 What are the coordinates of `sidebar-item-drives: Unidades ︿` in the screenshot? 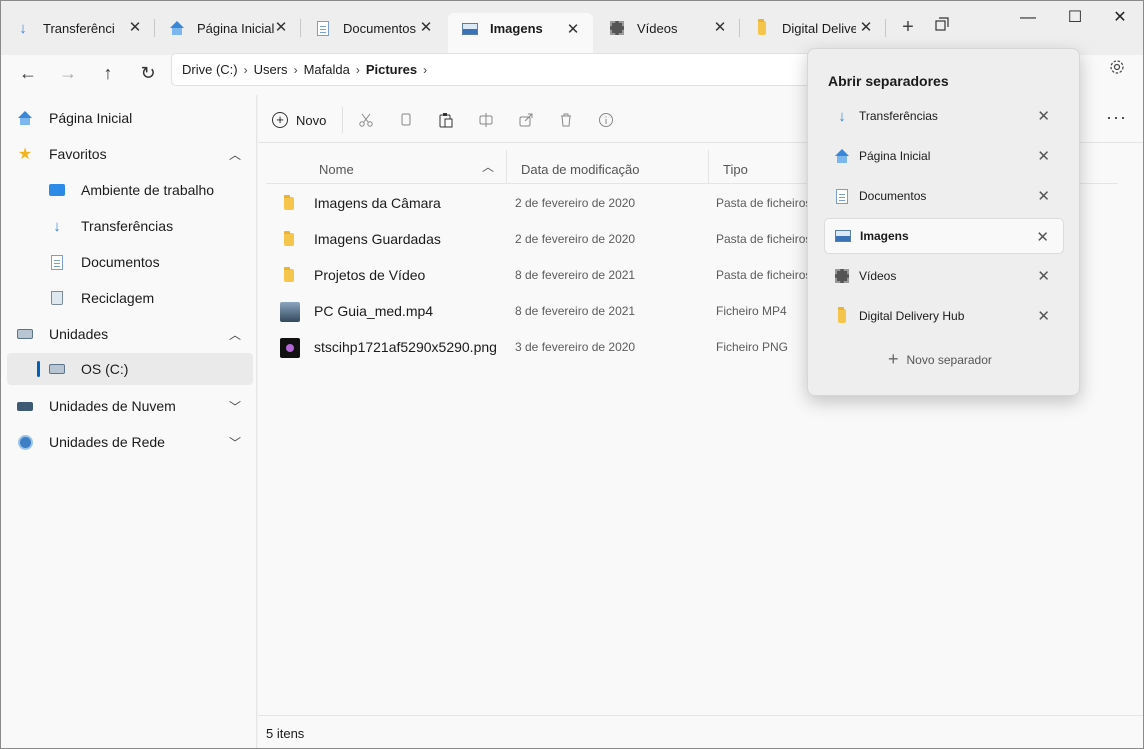 It's located at (129, 334).